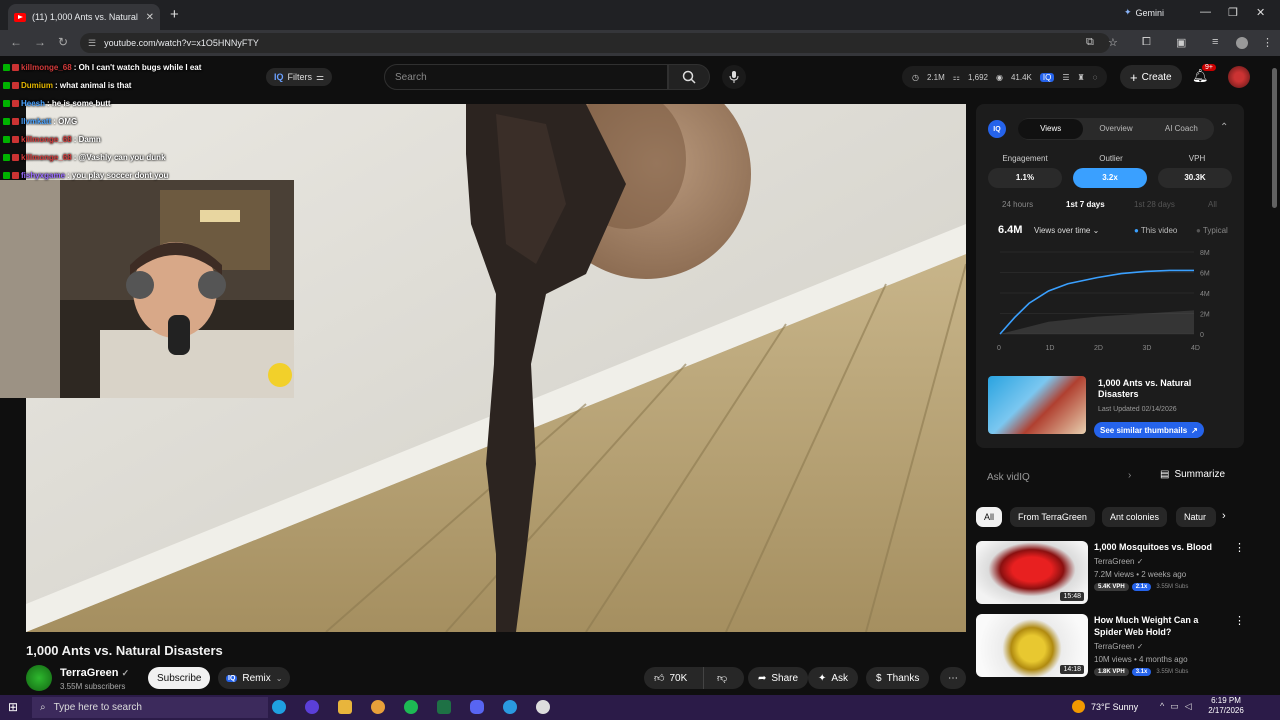 The image size is (1280, 720). Describe the element at coordinates (1267, 42) in the screenshot. I see `browser-menu-icon: ⋮` at that location.